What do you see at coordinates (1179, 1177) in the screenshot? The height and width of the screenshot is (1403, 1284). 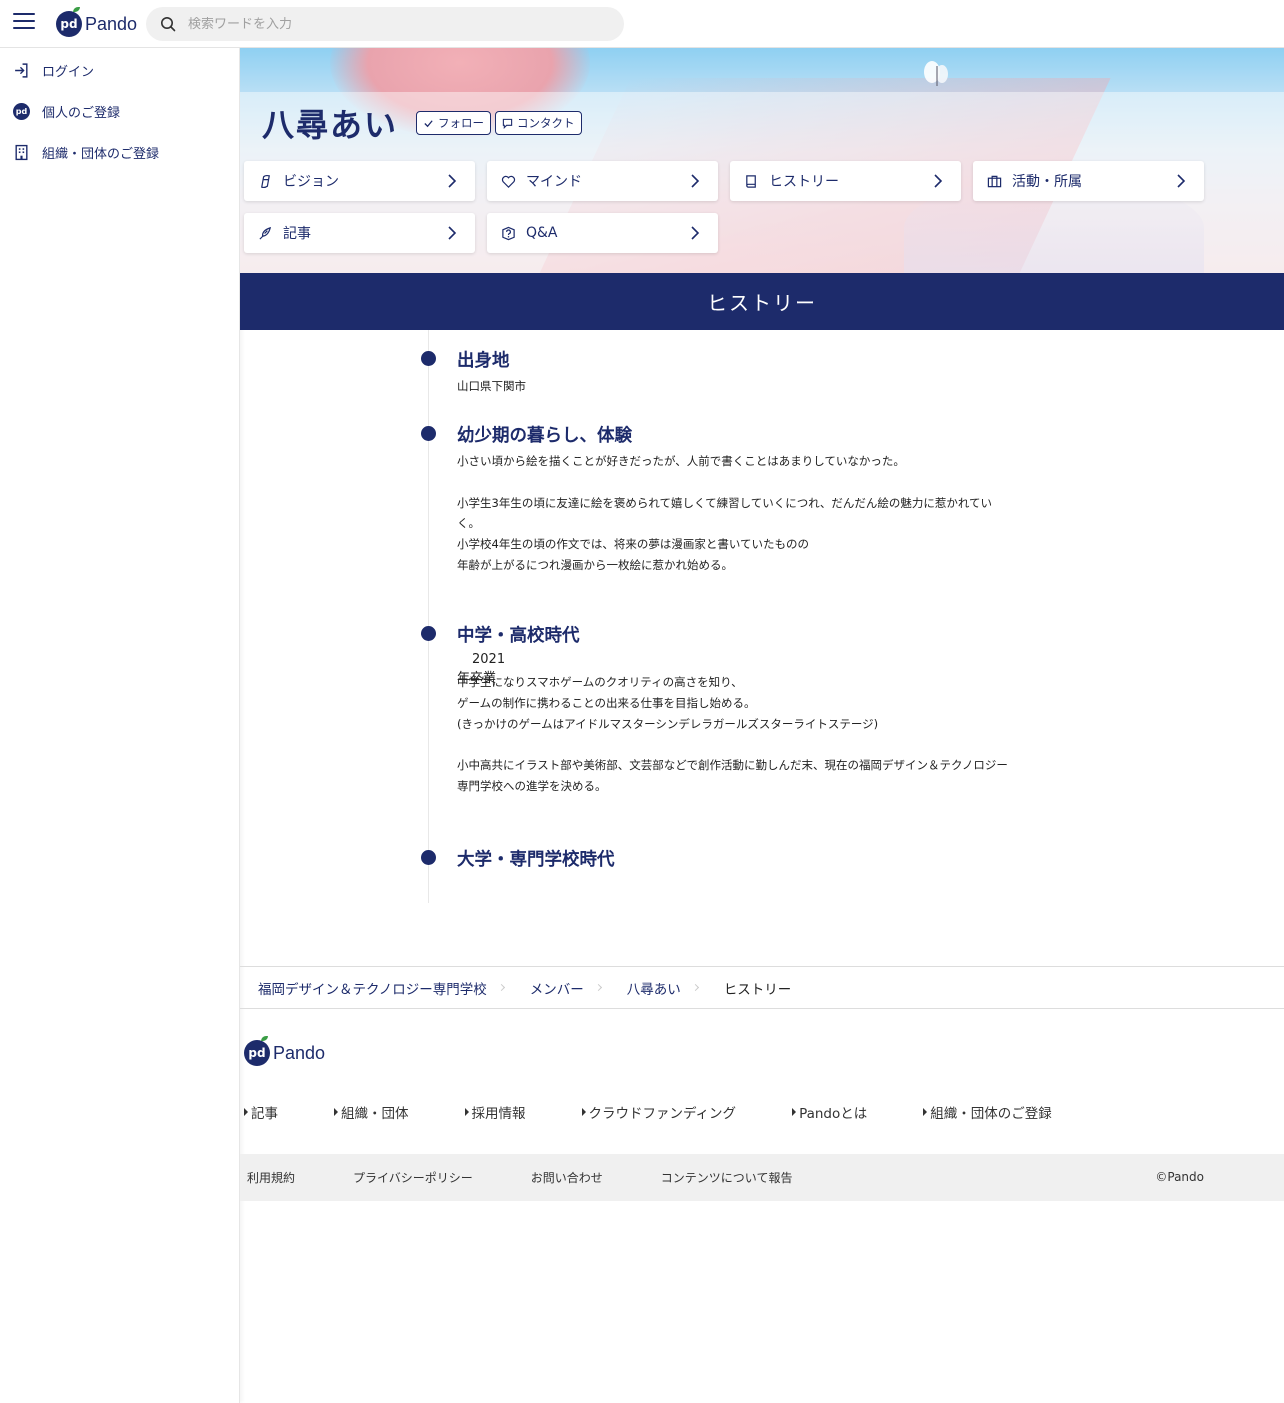 I see `copyright: ©Pando` at bounding box center [1179, 1177].